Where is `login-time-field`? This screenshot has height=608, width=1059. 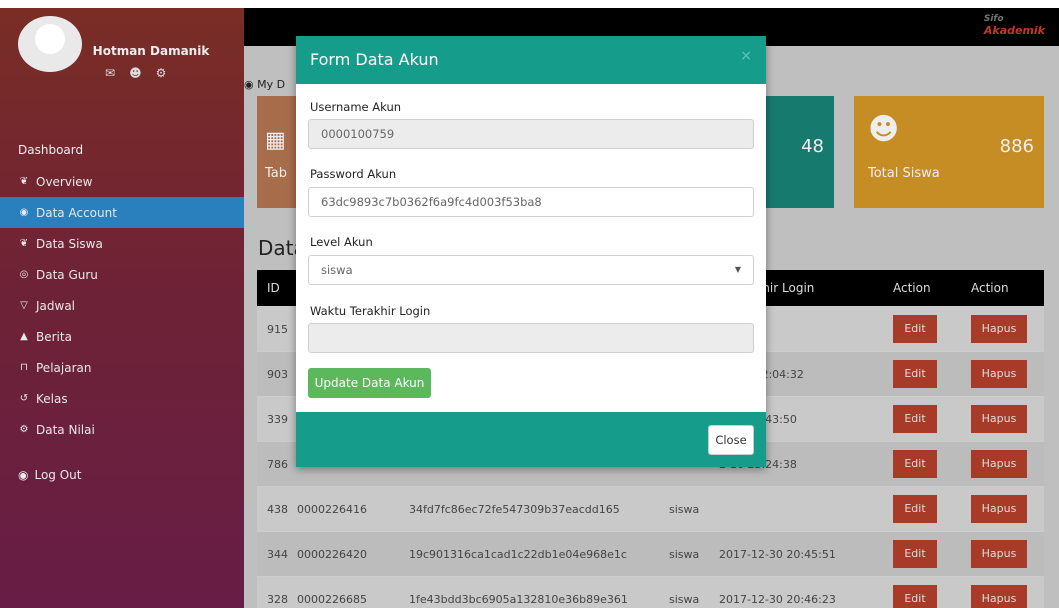
login-time-field is located at coordinates (531, 338).